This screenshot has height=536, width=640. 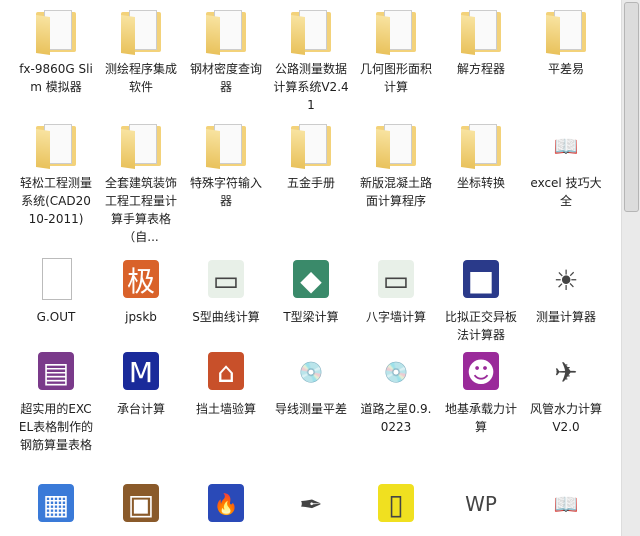 What do you see at coordinates (565, 69) in the screenshot?
I see `file-item-label: 平差易` at bounding box center [565, 69].